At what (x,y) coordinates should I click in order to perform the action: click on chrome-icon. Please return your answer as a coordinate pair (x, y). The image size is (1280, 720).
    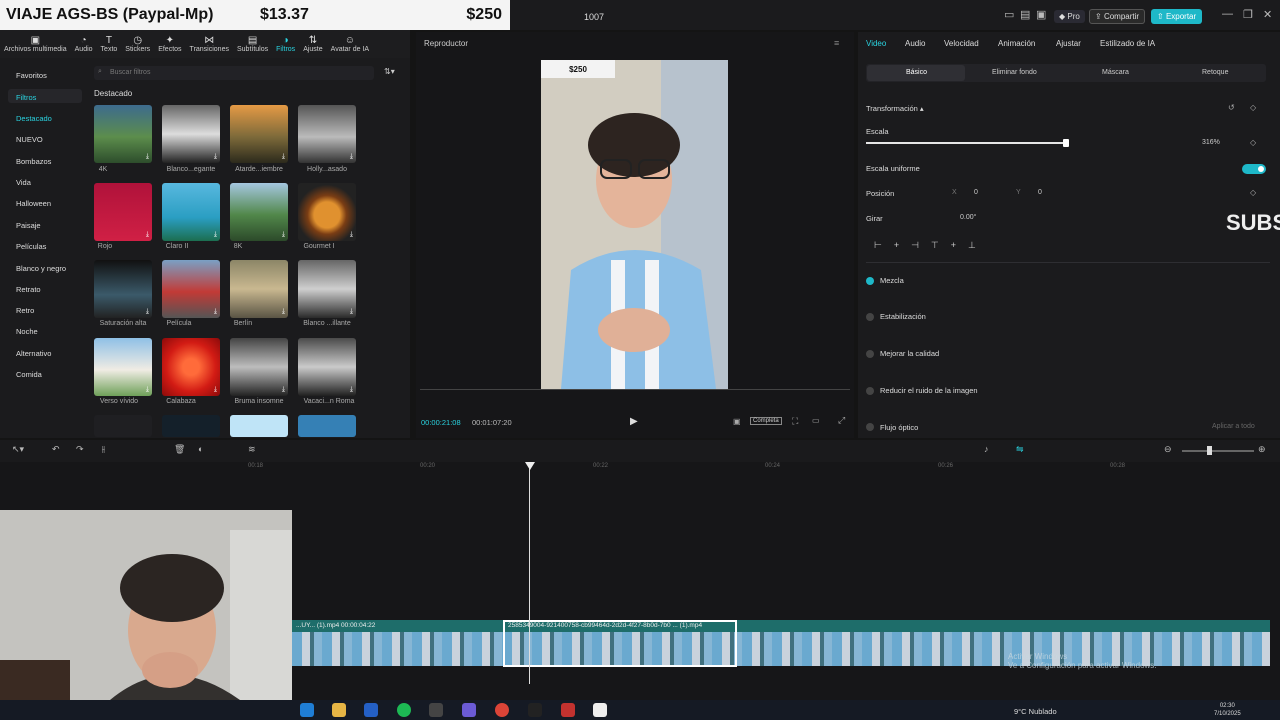
    Looking at the image, I should click on (502, 710).